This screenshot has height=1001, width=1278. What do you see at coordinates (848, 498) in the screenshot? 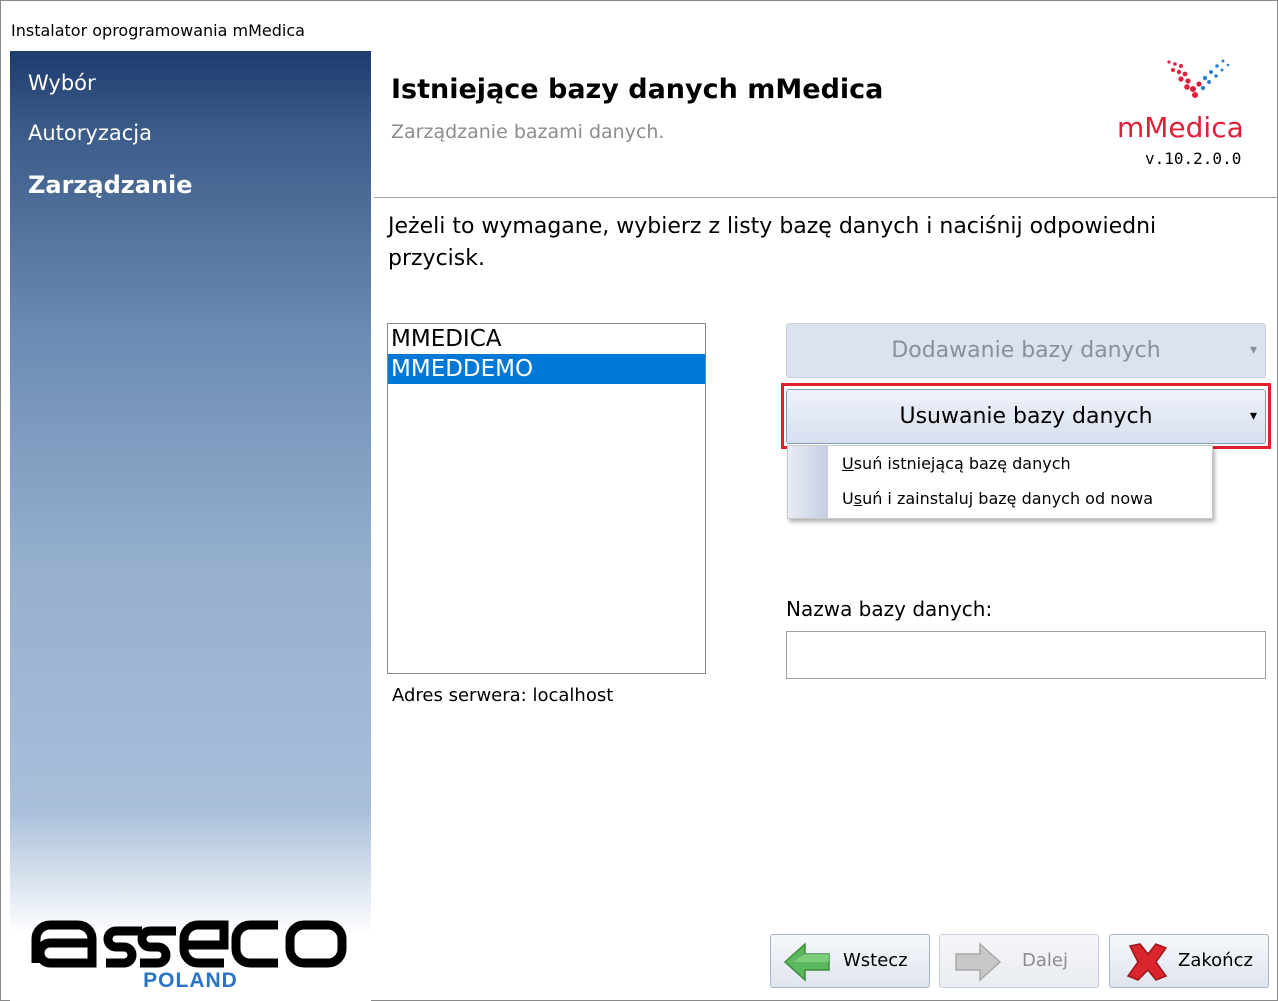
I see `menu-item-label-prefix: U` at bounding box center [848, 498].